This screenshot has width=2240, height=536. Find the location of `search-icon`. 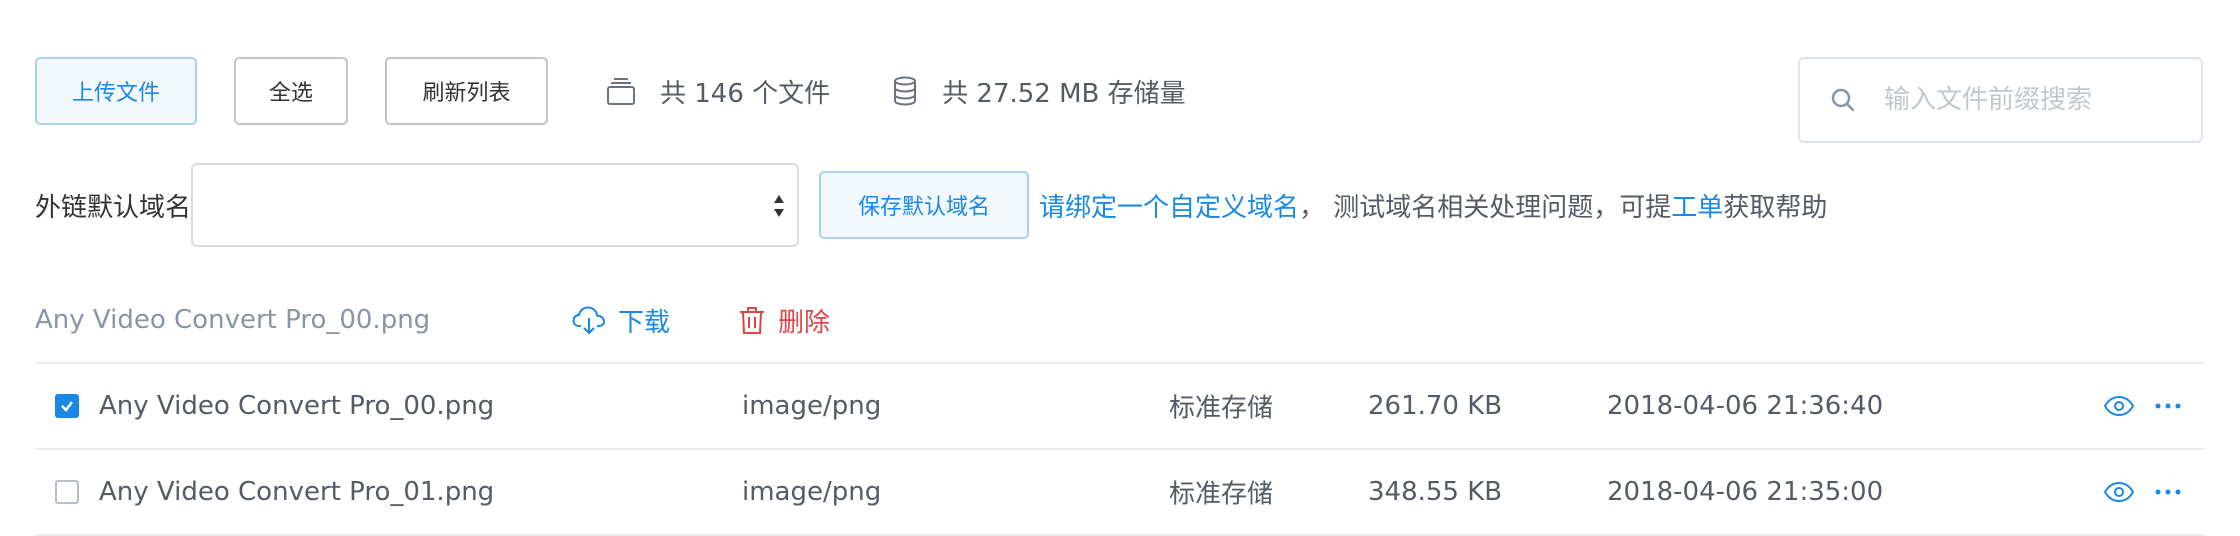

search-icon is located at coordinates (1843, 100).